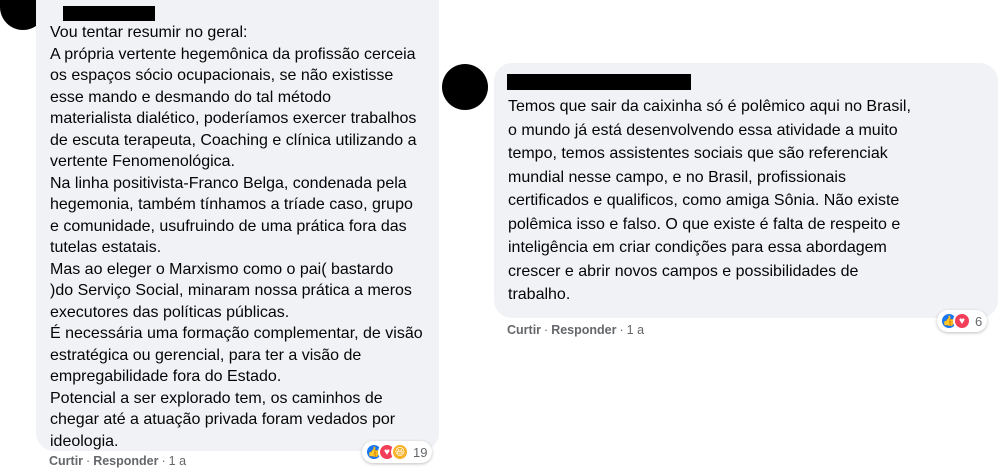 This screenshot has width=1001, height=471. What do you see at coordinates (583, 330) in the screenshot?
I see `comment-2-reply-button: Responder` at bounding box center [583, 330].